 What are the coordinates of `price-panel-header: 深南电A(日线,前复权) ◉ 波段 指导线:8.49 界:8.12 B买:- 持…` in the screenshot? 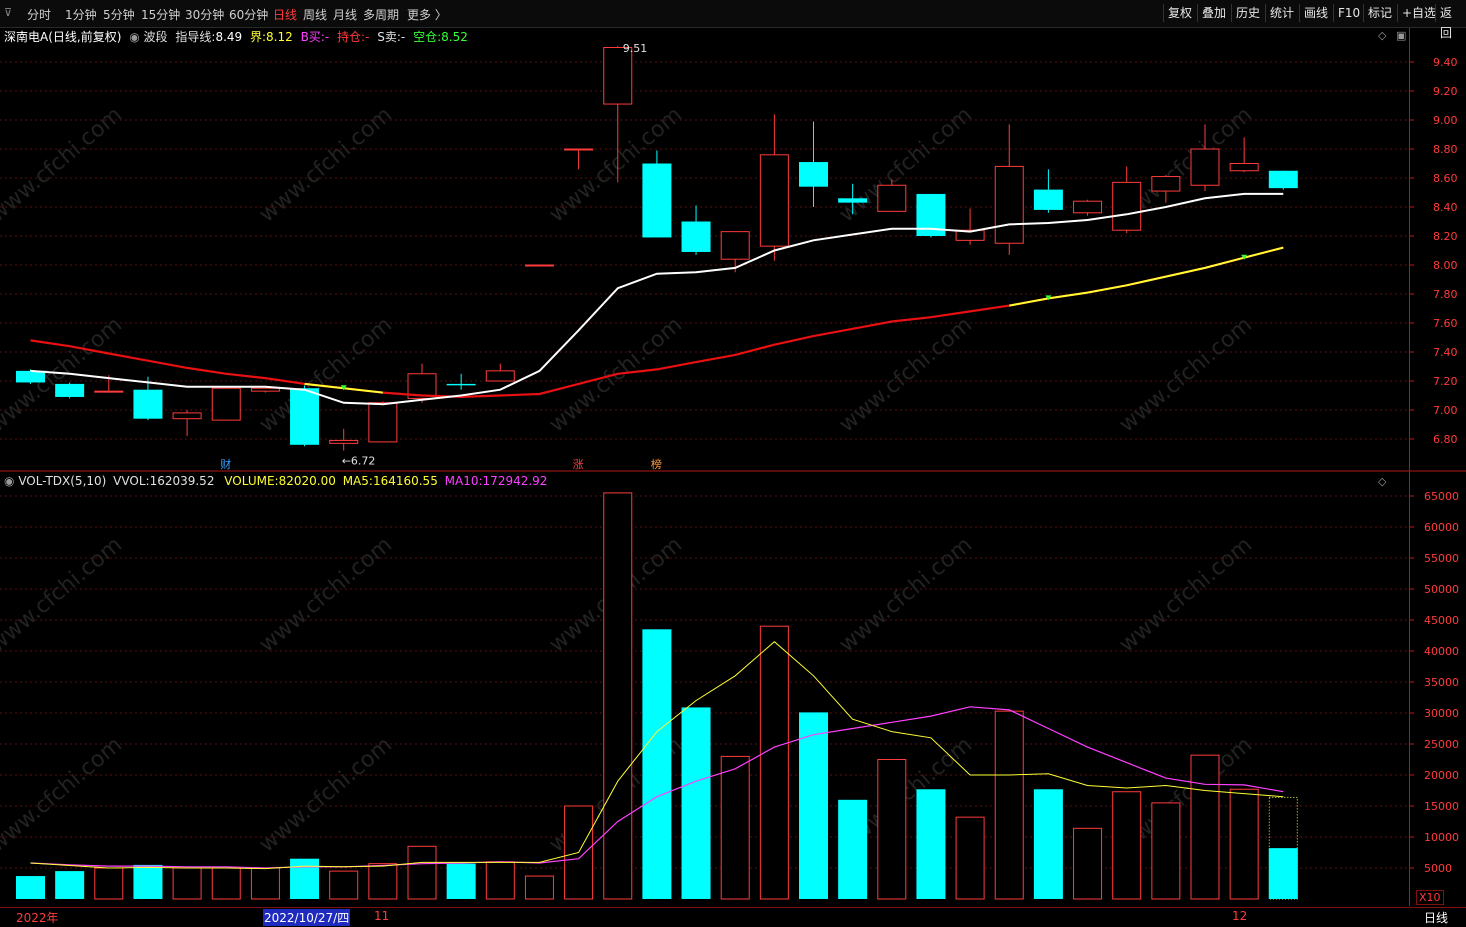 It's located at (236, 36).